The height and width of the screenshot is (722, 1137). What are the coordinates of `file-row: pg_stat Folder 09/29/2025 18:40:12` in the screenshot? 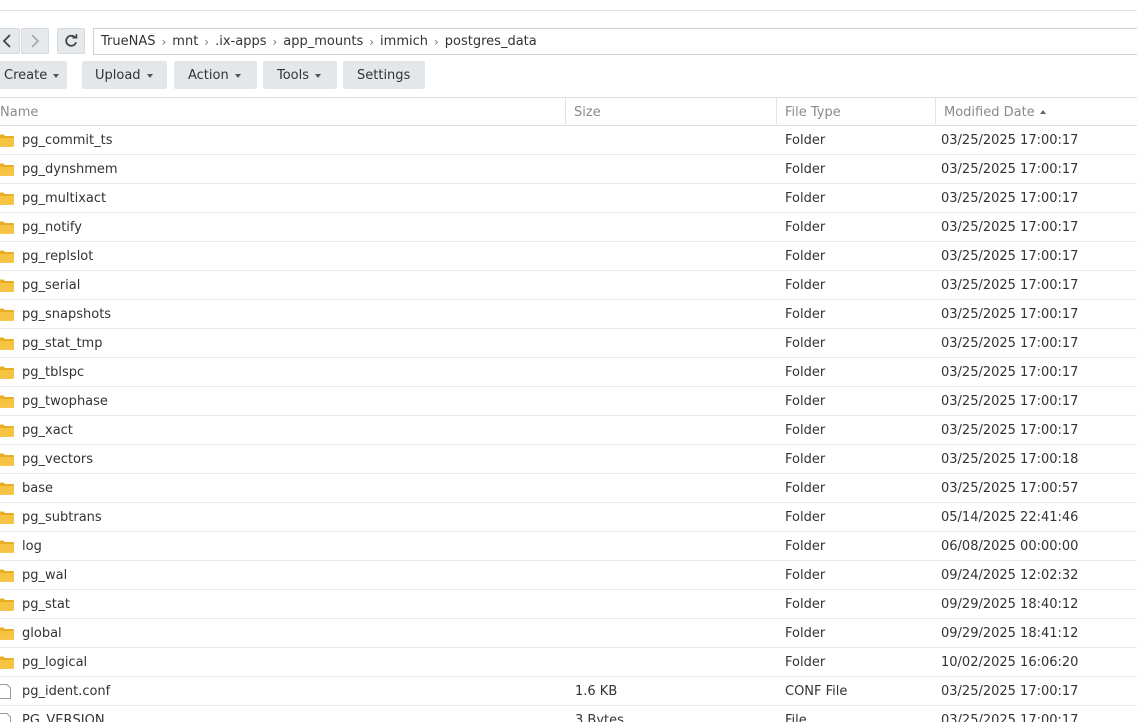 It's located at (568, 604).